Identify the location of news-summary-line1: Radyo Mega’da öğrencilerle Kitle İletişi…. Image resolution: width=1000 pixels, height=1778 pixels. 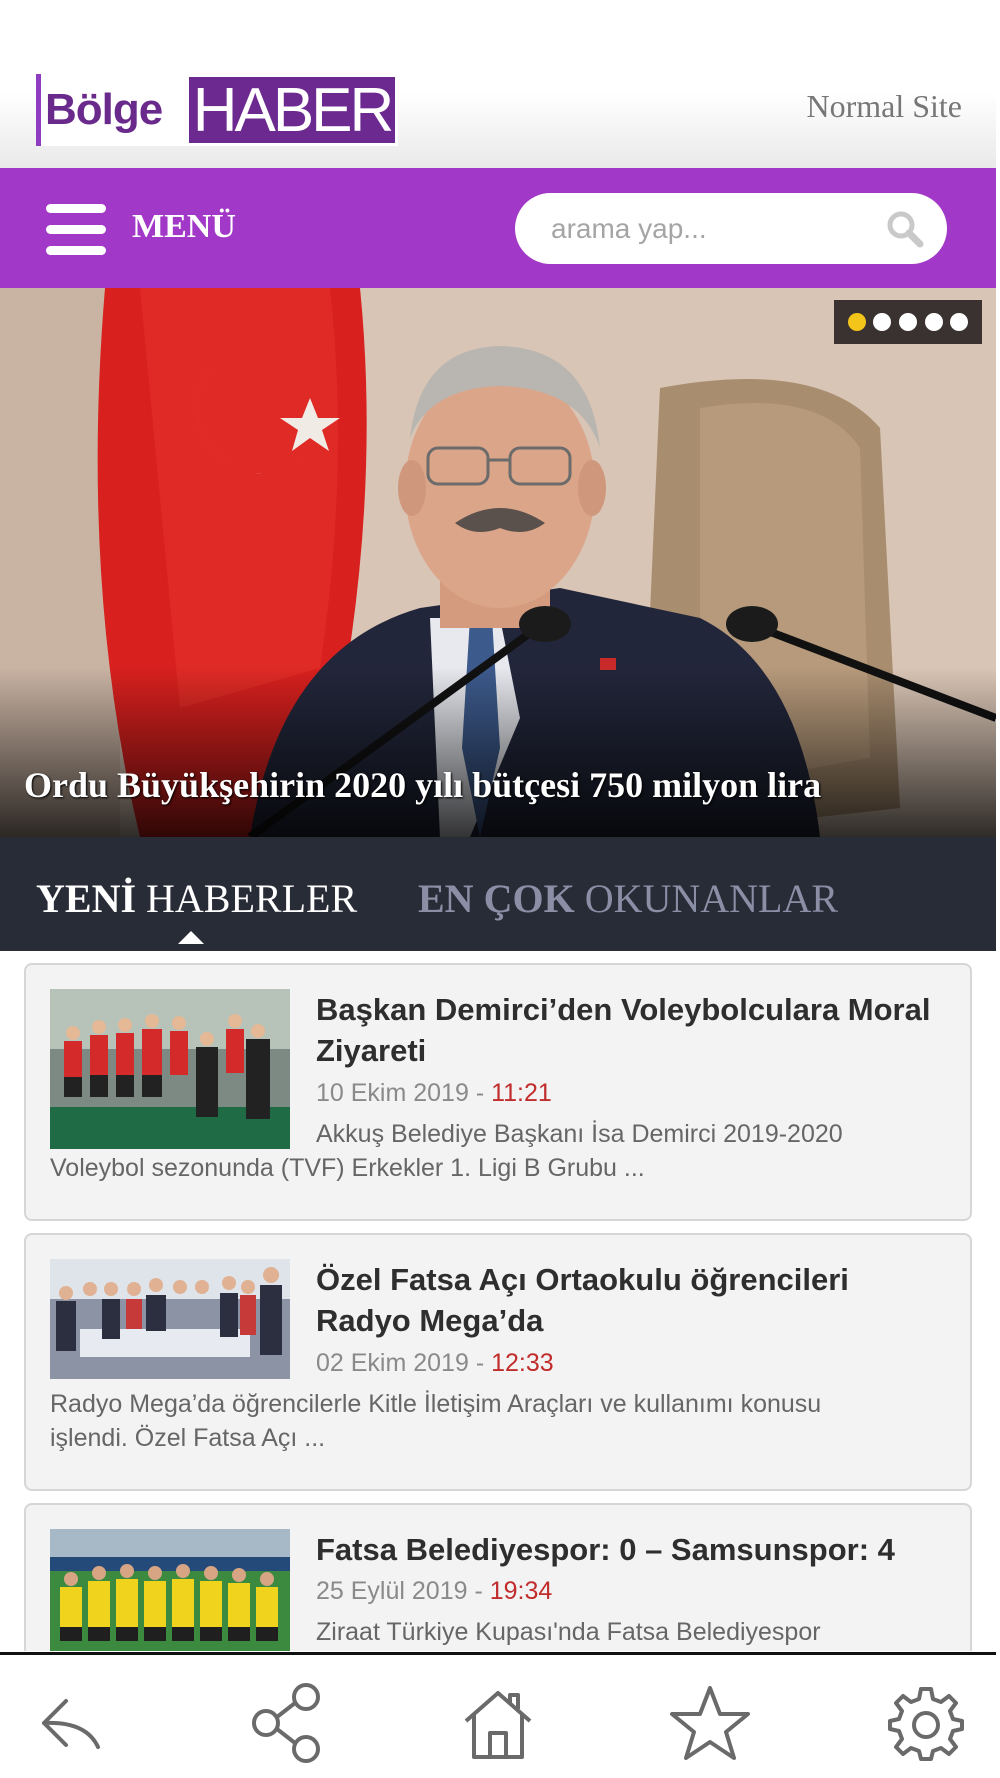
(436, 1404).